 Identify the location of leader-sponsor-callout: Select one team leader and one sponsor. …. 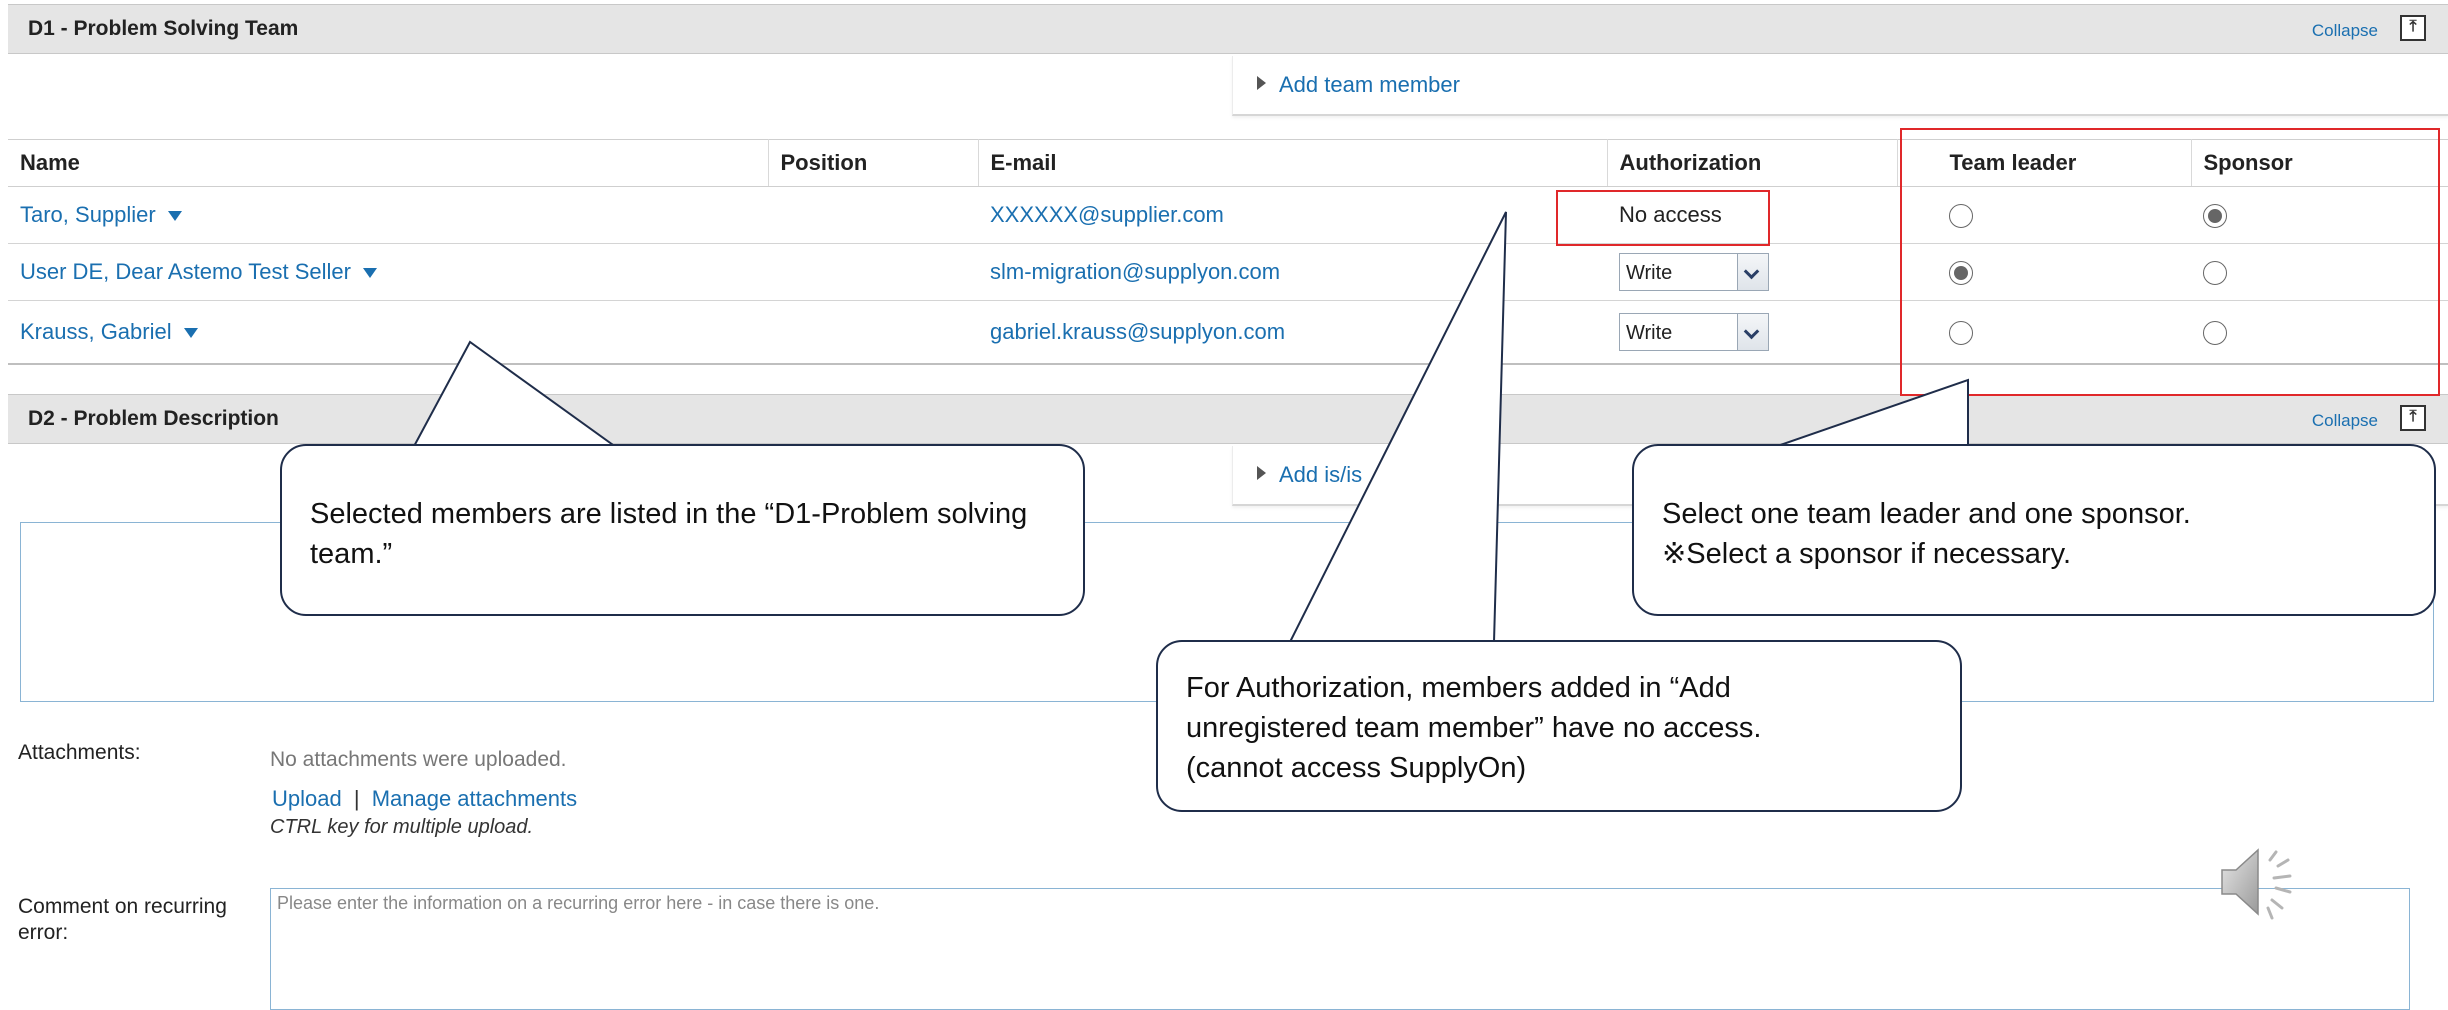
(2034, 530).